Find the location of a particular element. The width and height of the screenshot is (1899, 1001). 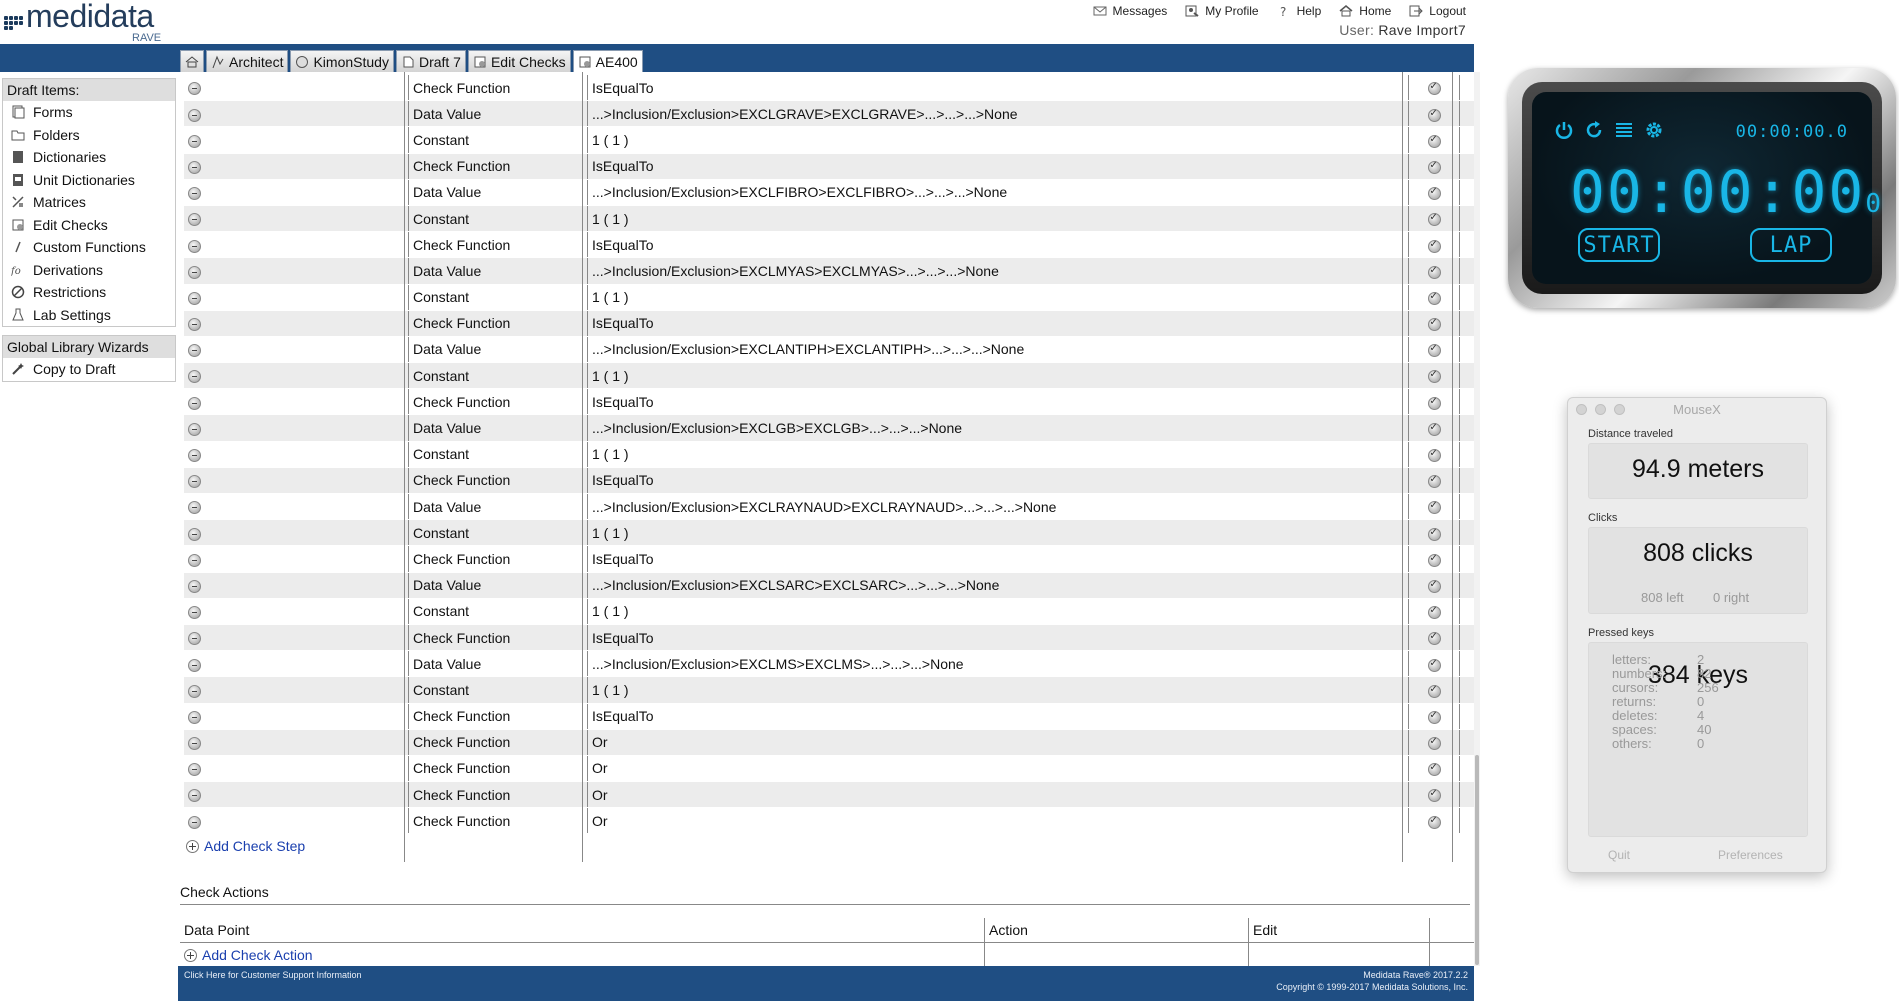

tab-home is located at coordinates (192, 61).